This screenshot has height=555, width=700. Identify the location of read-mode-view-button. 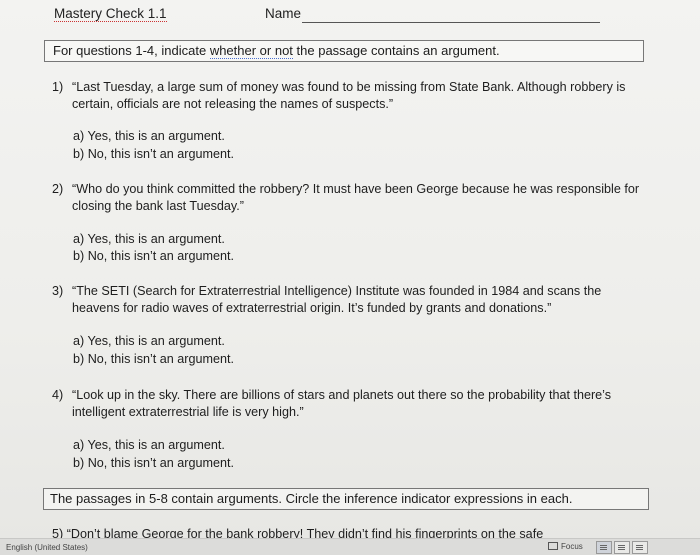
(640, 547).